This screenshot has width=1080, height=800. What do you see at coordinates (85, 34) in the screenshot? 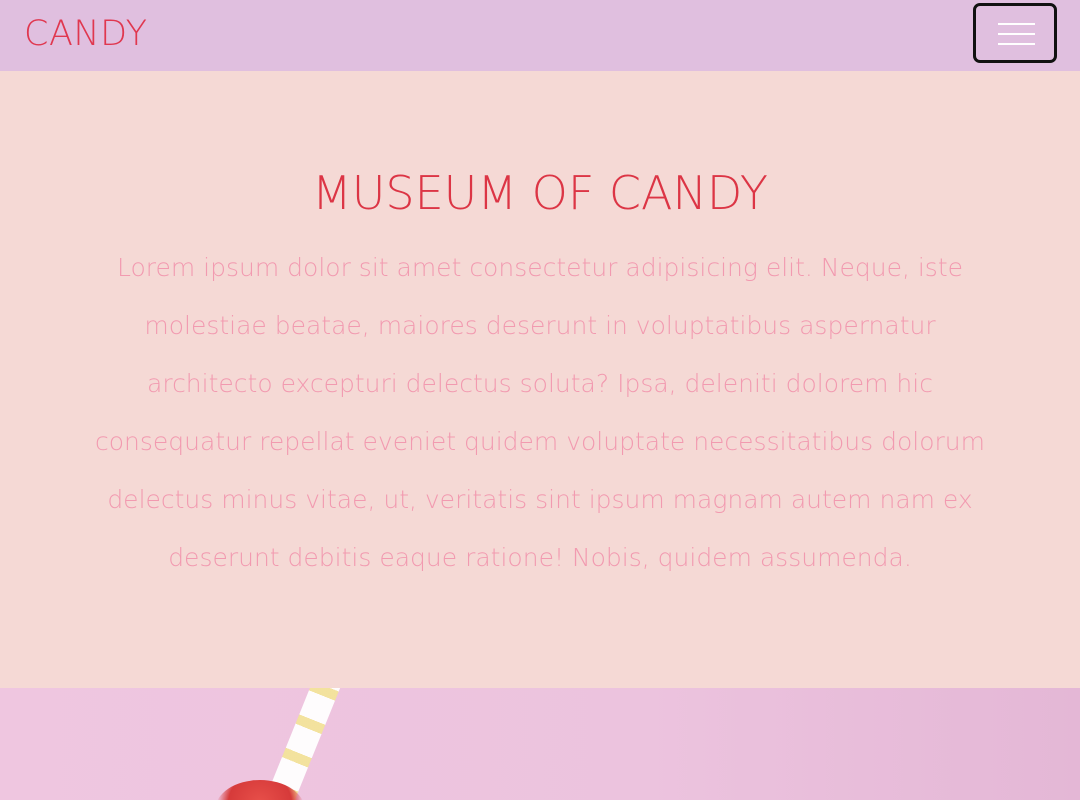
I see `brand-logo-link: CANDY` at bounding box center [85, 34].